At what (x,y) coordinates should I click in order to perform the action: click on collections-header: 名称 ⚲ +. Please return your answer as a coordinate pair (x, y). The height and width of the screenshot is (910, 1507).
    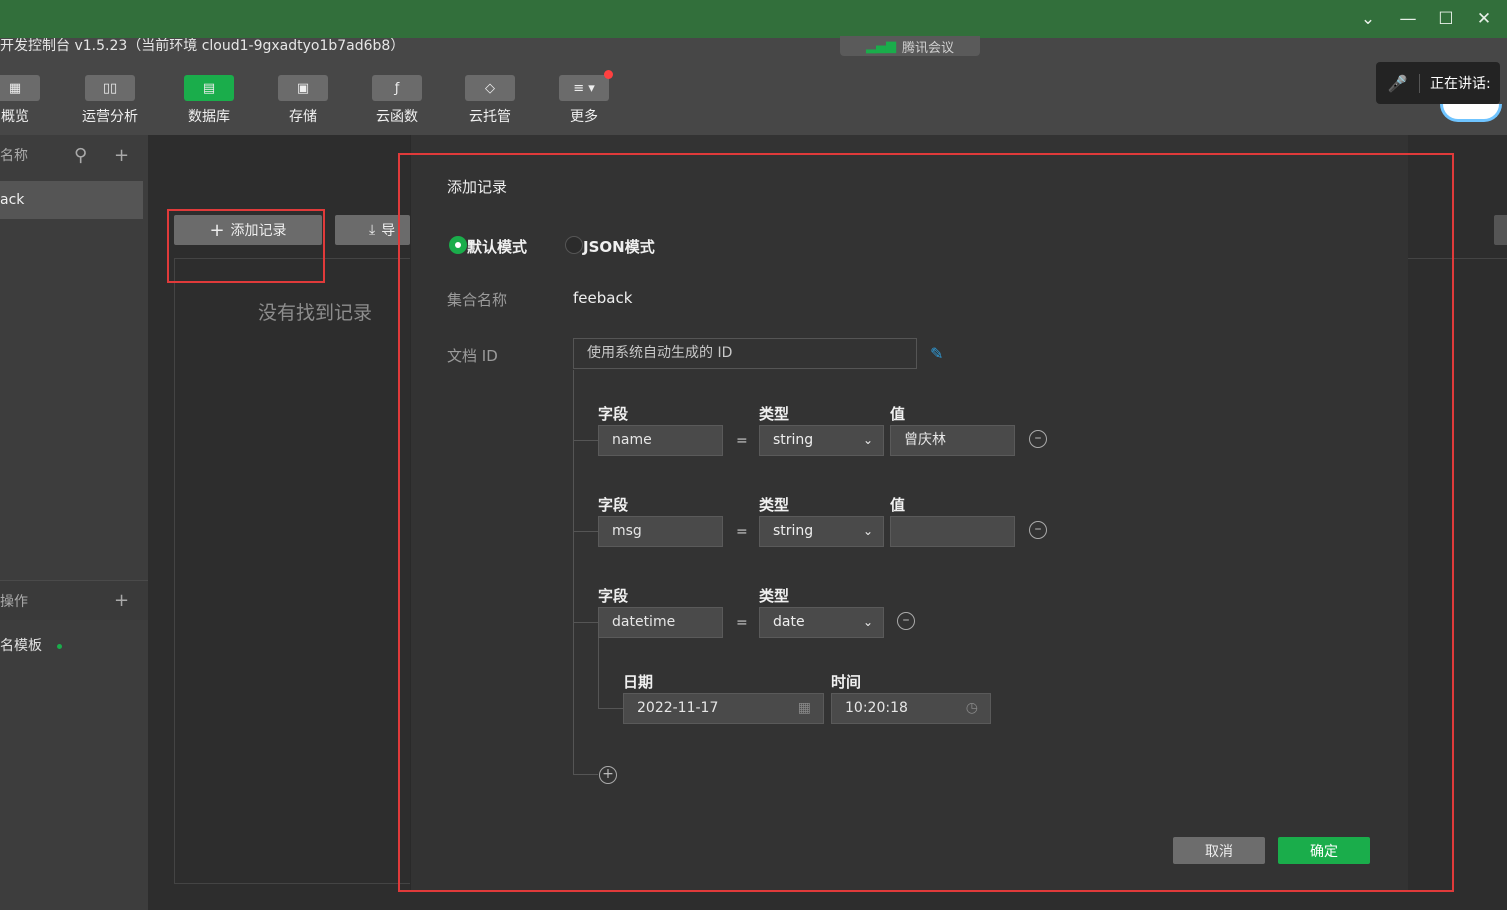
    Looking at the image, I should click on (74, 155).